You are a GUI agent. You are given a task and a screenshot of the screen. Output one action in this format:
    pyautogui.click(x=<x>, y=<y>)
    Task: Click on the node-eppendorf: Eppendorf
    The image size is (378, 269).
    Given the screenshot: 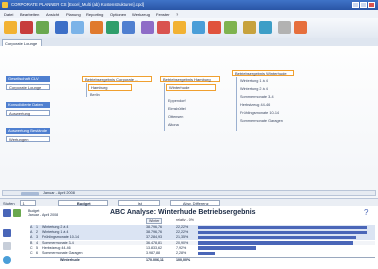 What is the action you would take?
    pyautogui.click(x=177, y=101)
    